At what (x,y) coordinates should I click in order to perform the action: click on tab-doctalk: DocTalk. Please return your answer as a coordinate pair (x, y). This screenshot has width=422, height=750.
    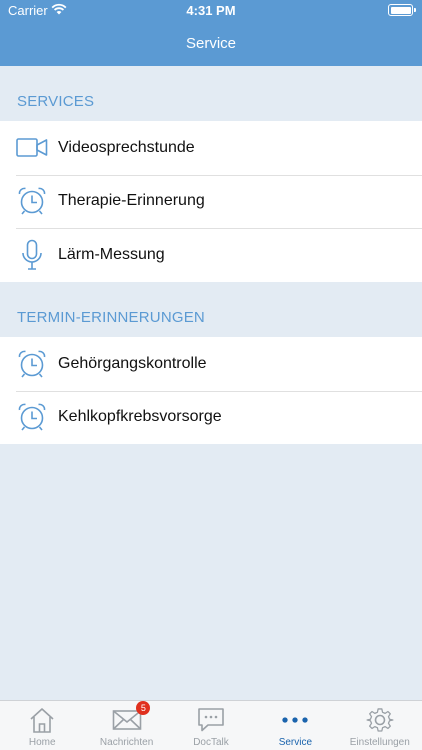
    Looking at the image, I should click on (211, 725).